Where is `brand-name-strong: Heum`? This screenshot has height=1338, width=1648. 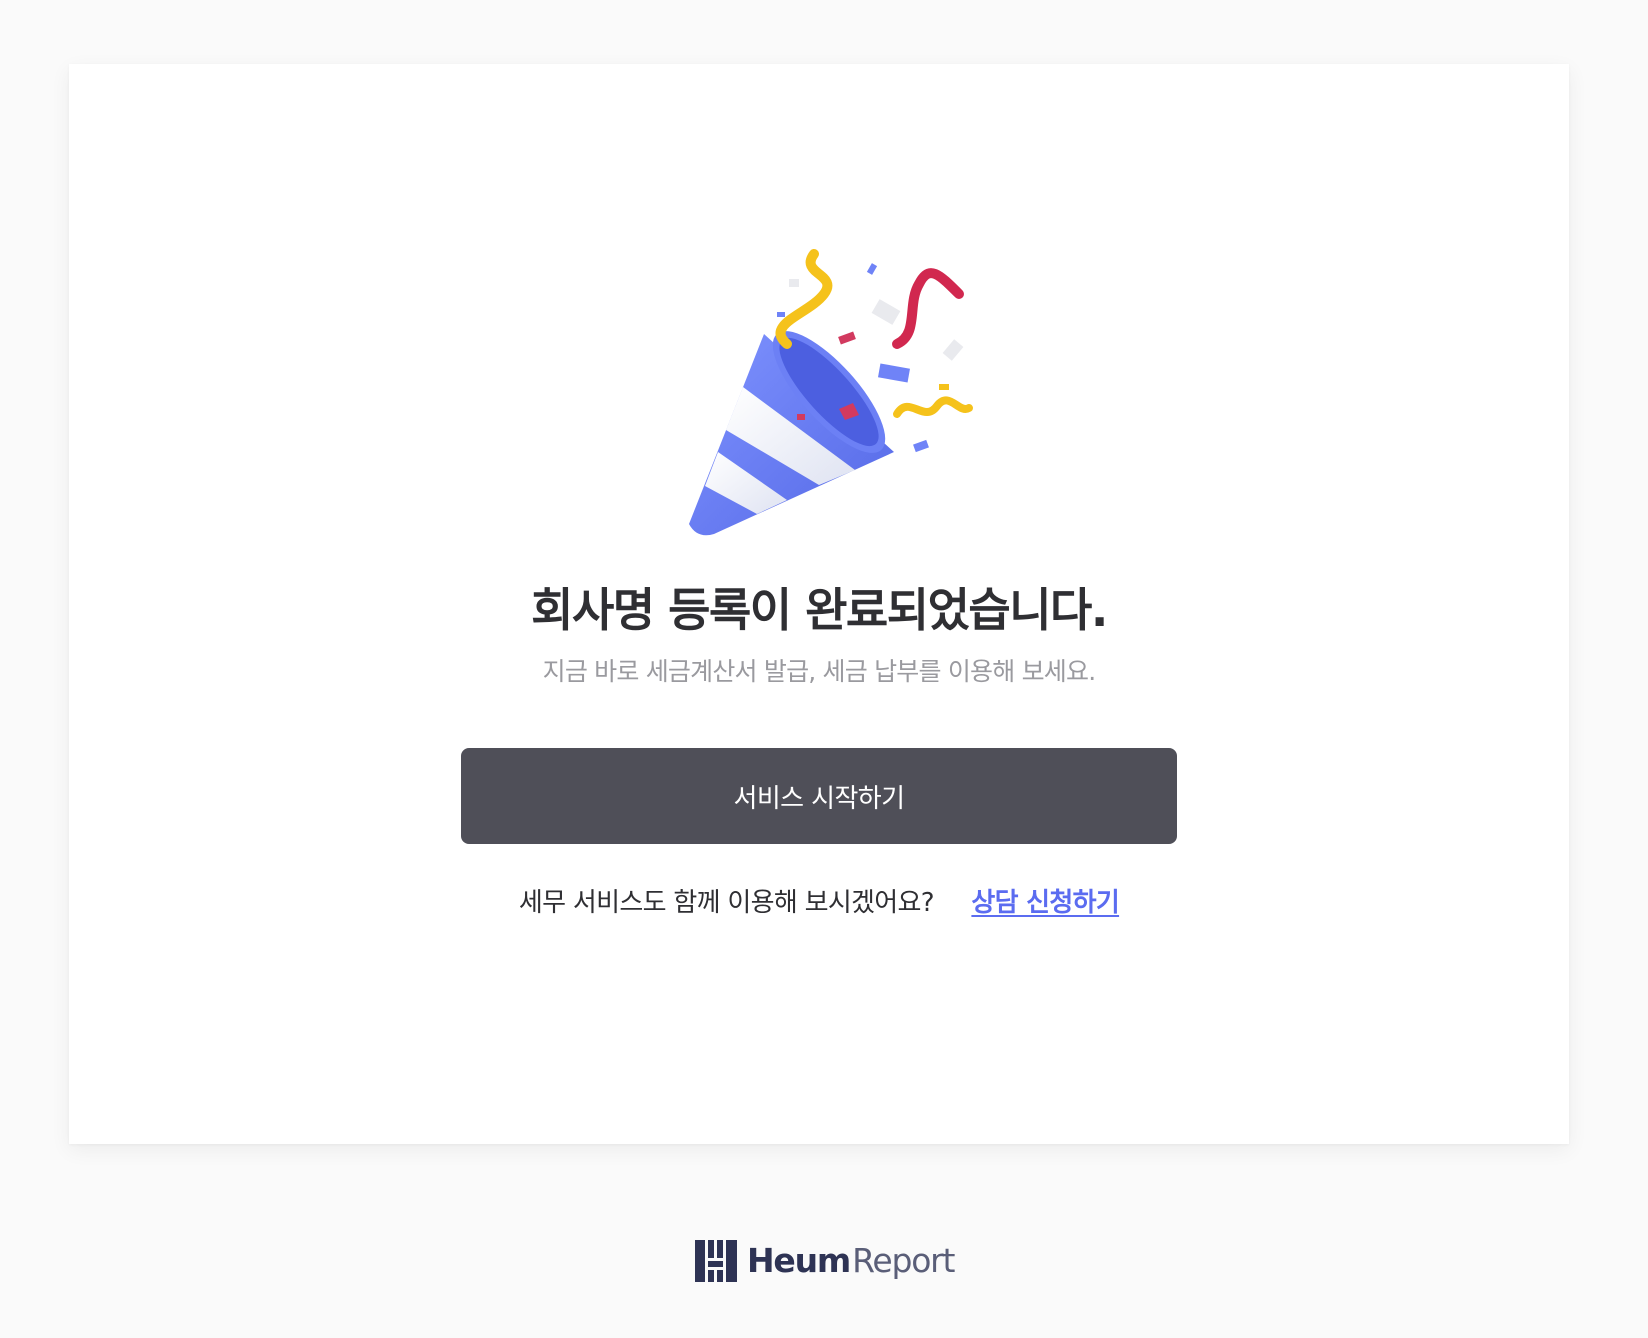
brand-name-strong: Heum is located at coordinates (799, 1260).